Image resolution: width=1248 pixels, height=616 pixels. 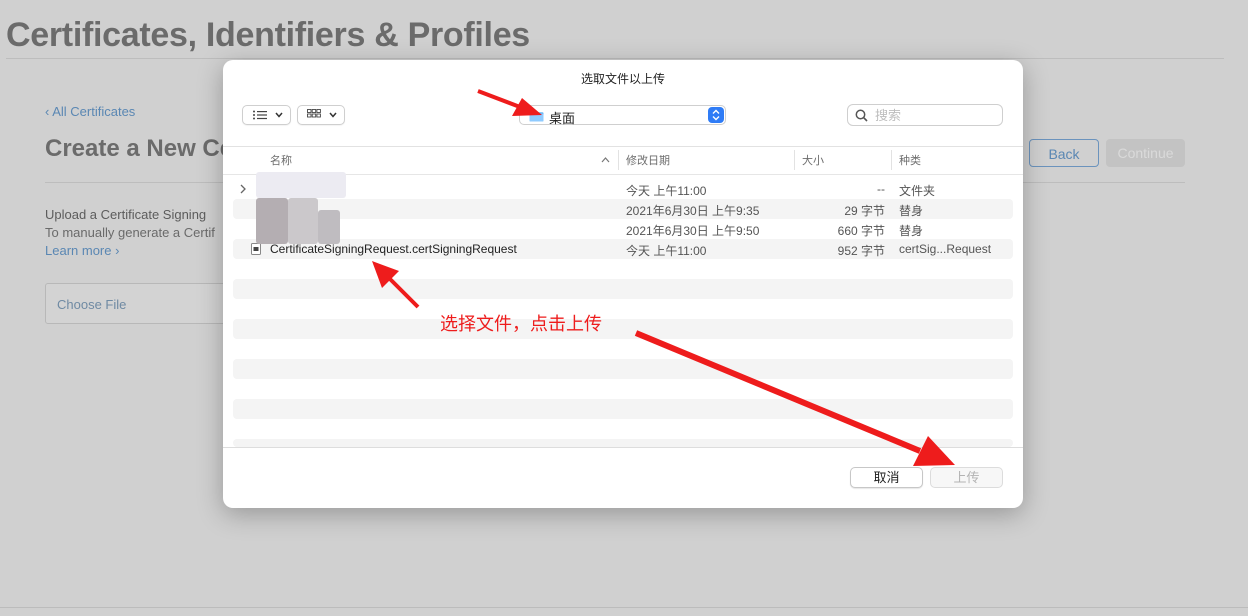 I want to click on search-icon, so click(x=861, y=115).